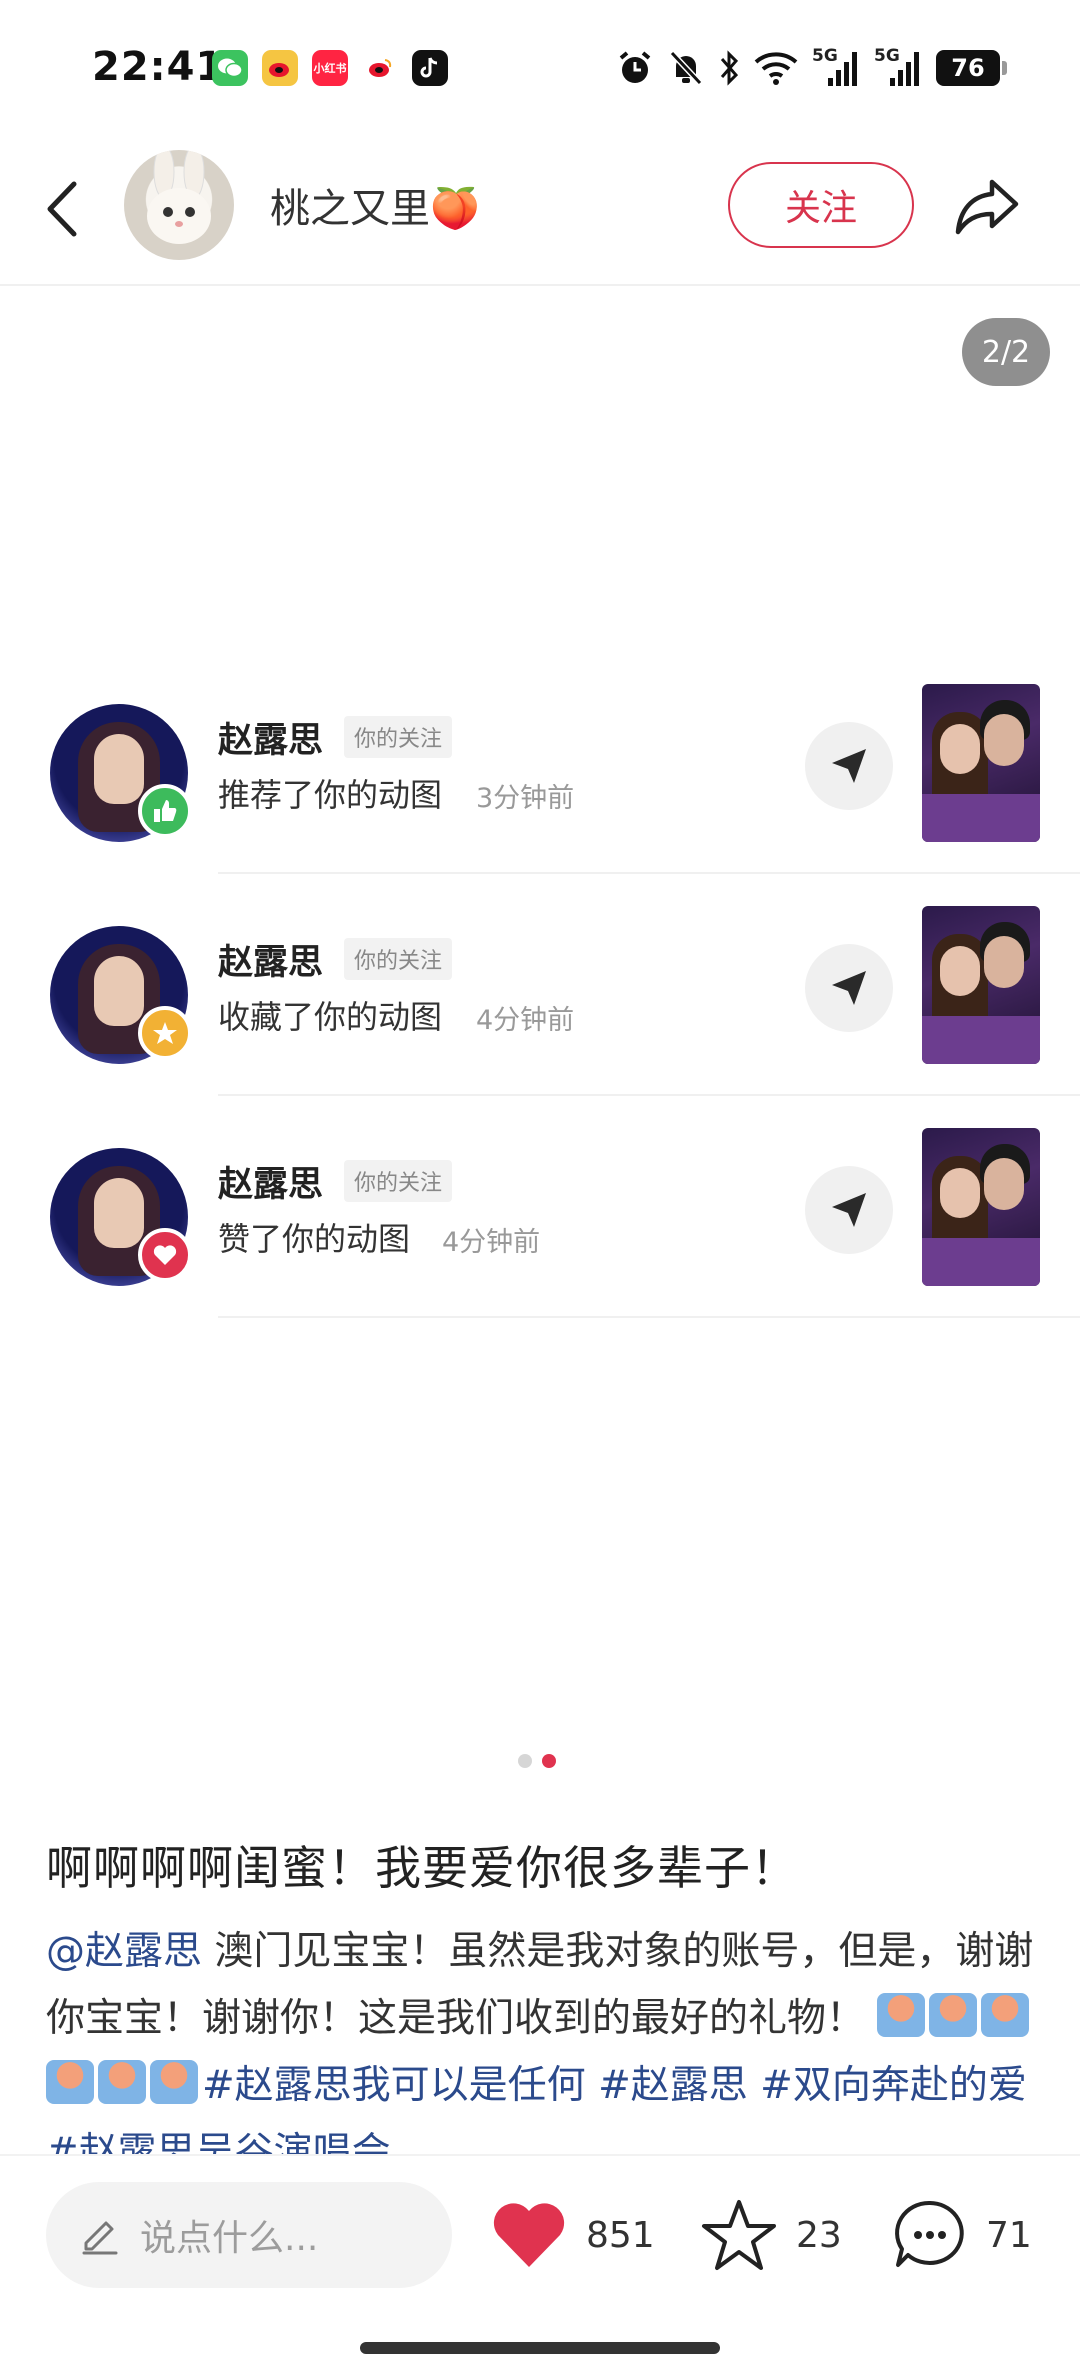 The width and height of the screenshot is (1080, 2373). Describe the element at coordinates (422, 1868) in the screenshot. I see `post-title: 啊啊啊啊闺蜜！我要爱你很多辈子！` at that location.